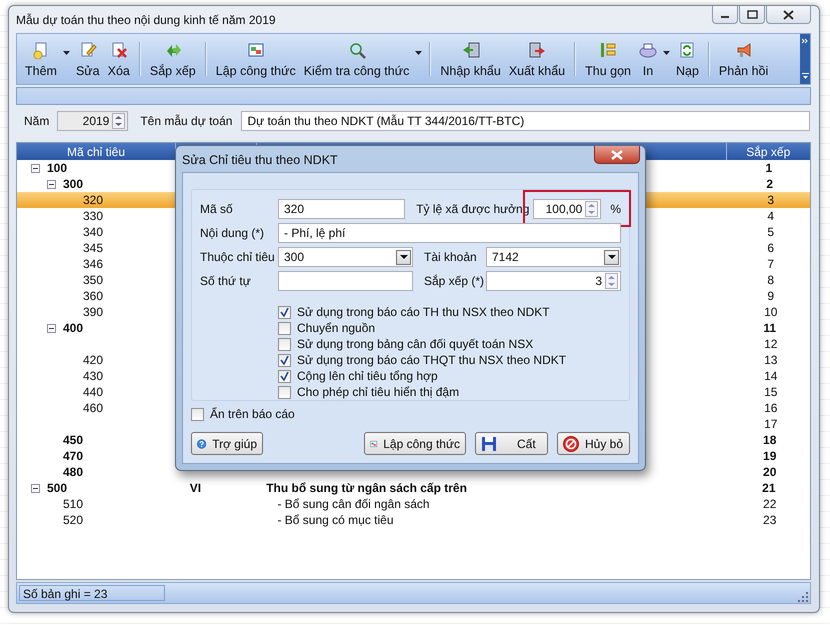 Image resolution: width=830 pixels, height=625 pixels. I want to click on checkbox-label: Cộng lên chỉ tiêu tổng hợp, so click(367, 376).